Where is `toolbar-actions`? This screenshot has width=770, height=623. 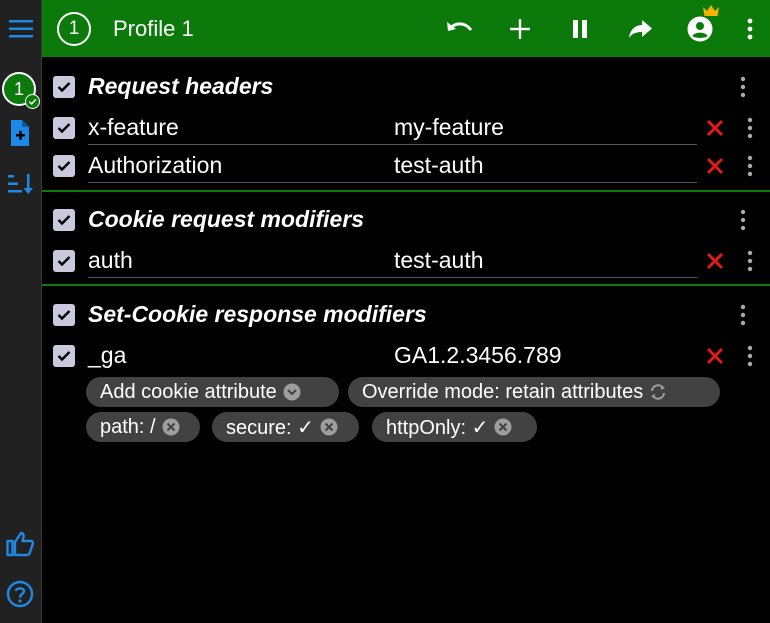
toolbar-actions is located at coordinates (600, 28).